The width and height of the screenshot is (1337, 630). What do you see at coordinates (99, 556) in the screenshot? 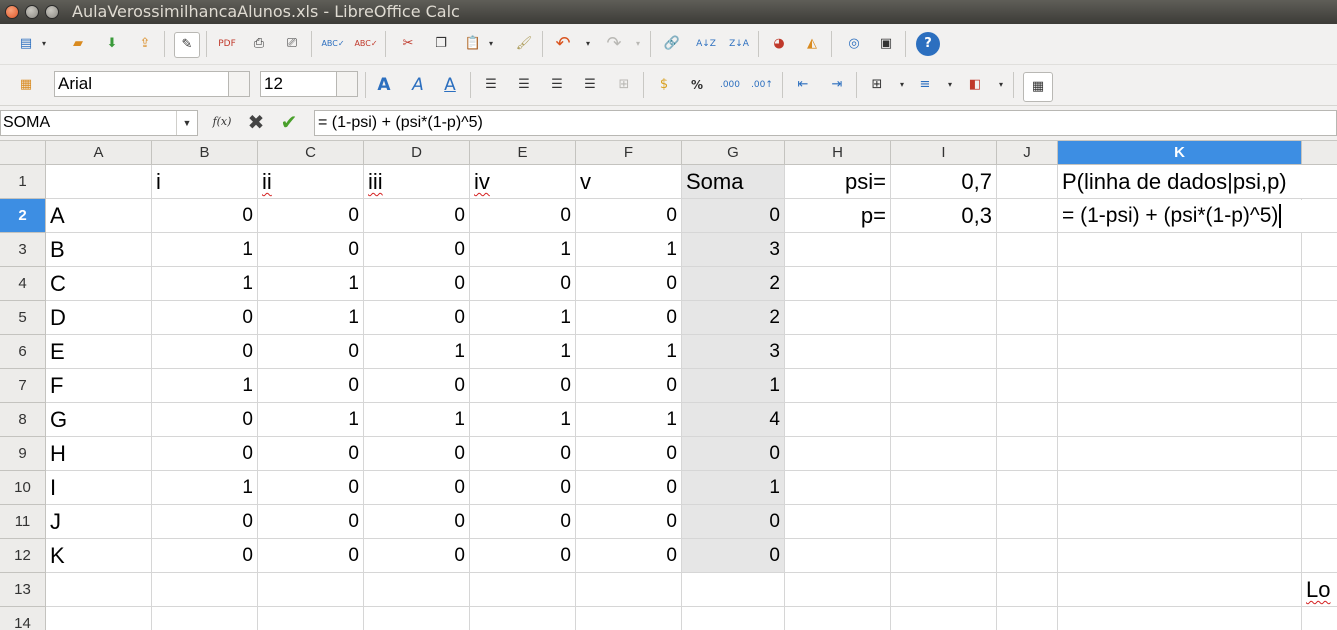
I see `cell-a12: K` at bounding box center [99, 556].